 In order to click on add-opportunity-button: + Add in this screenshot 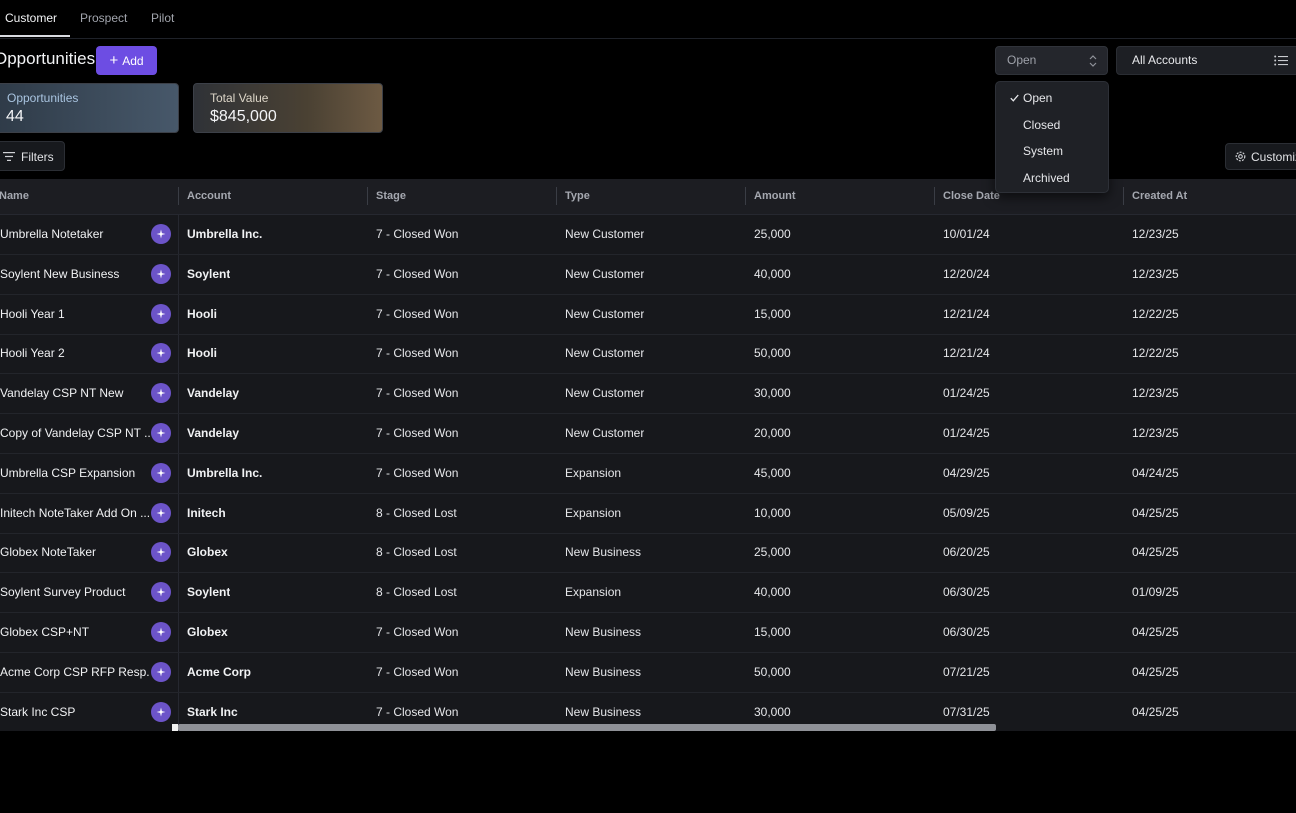, I will do `click(126, 60)`.